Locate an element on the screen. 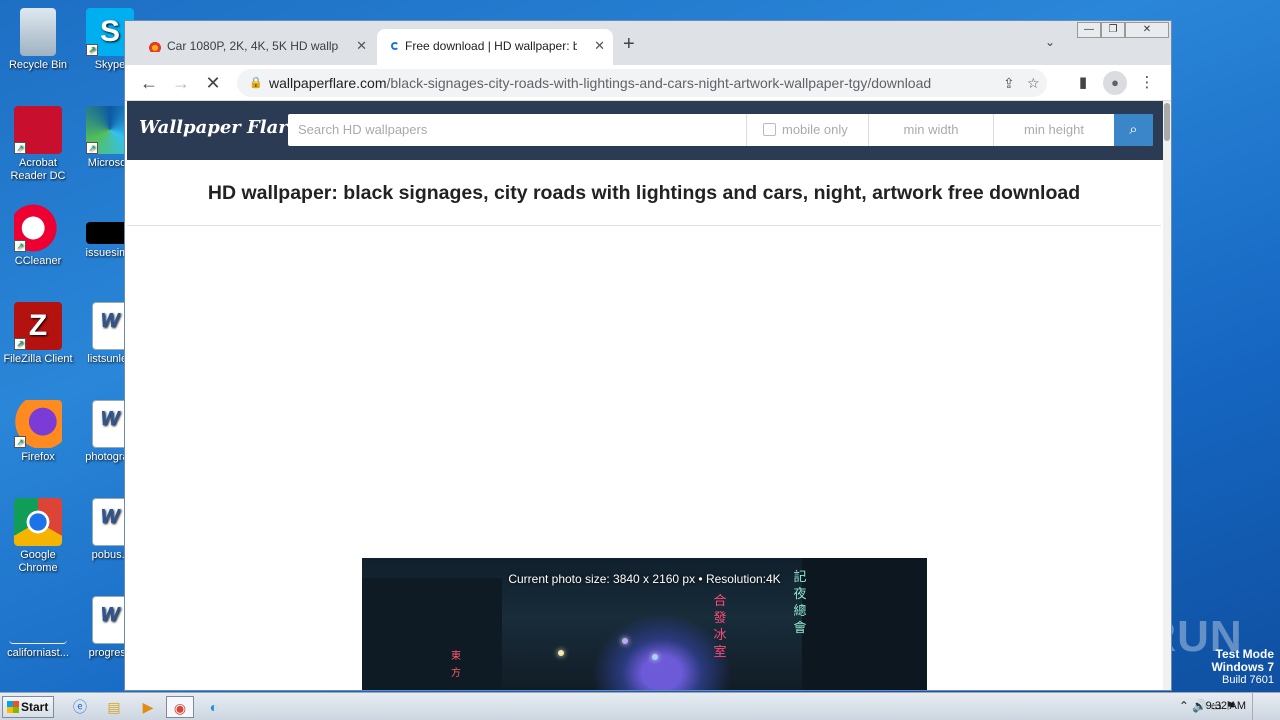 Image resolution: width=1280 pixels, height=720 pixels. tab-free-download: Free download | HD wallpaper: black ✕ is located at coordinates (495, 47).